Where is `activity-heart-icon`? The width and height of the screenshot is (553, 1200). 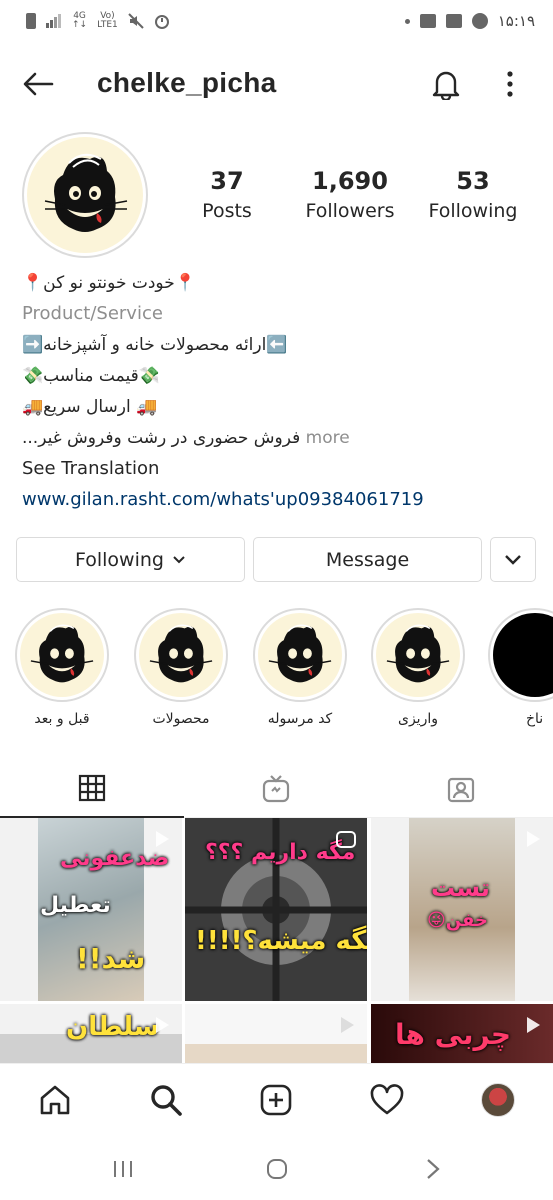 activity-heart-icon is located at coordinates (387, 1099).